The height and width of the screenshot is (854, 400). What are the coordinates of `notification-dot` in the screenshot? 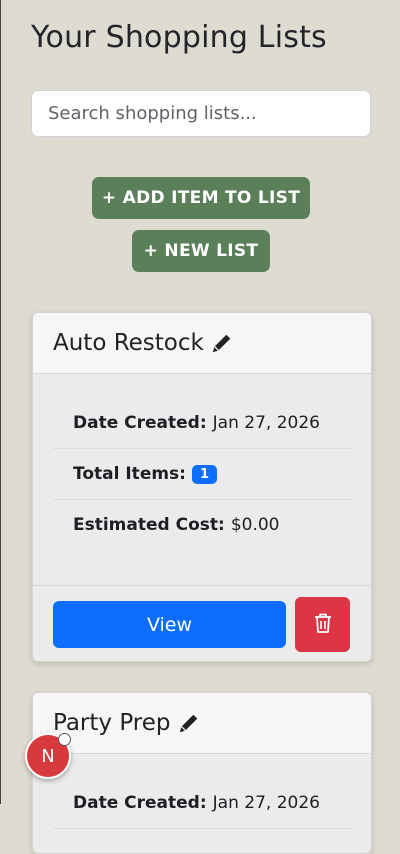 It's located at (64, 739).